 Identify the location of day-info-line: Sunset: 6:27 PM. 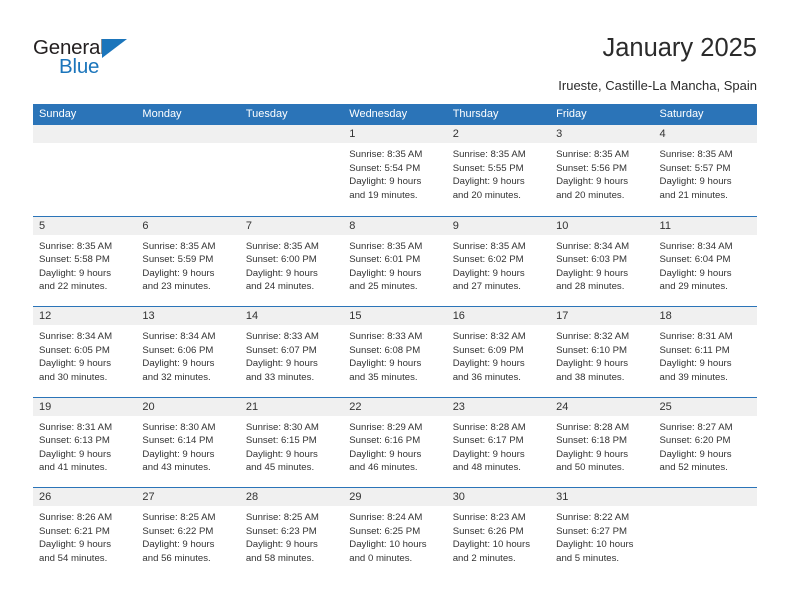
(592, 531).